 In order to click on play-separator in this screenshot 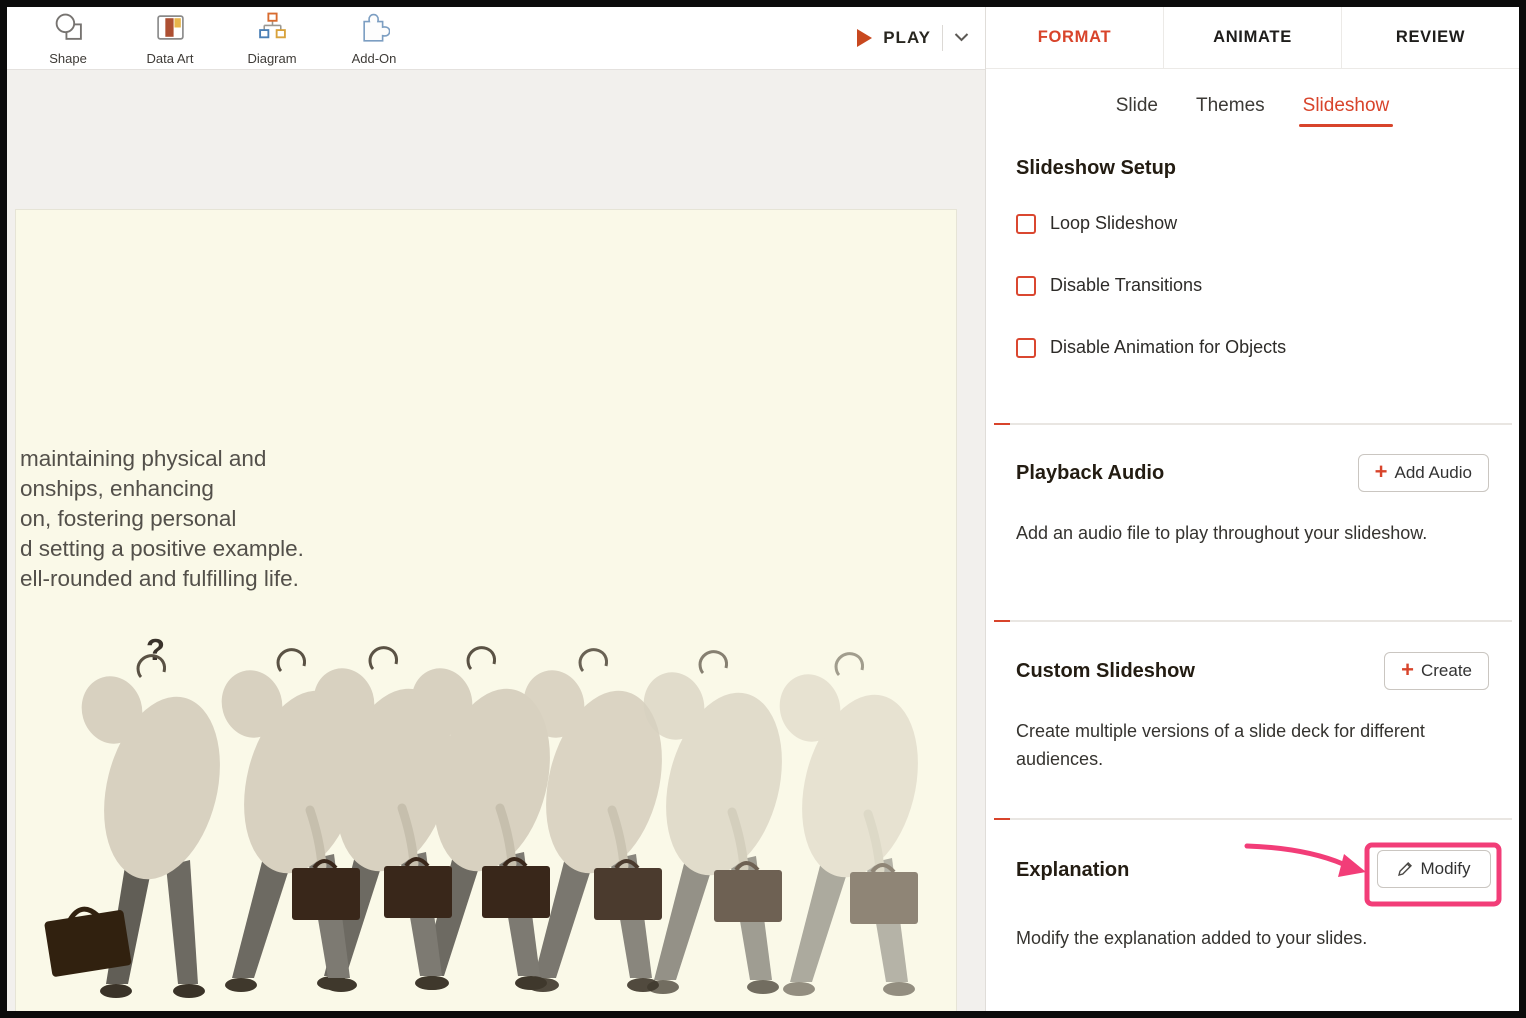, I will do `click(942, 38)`.